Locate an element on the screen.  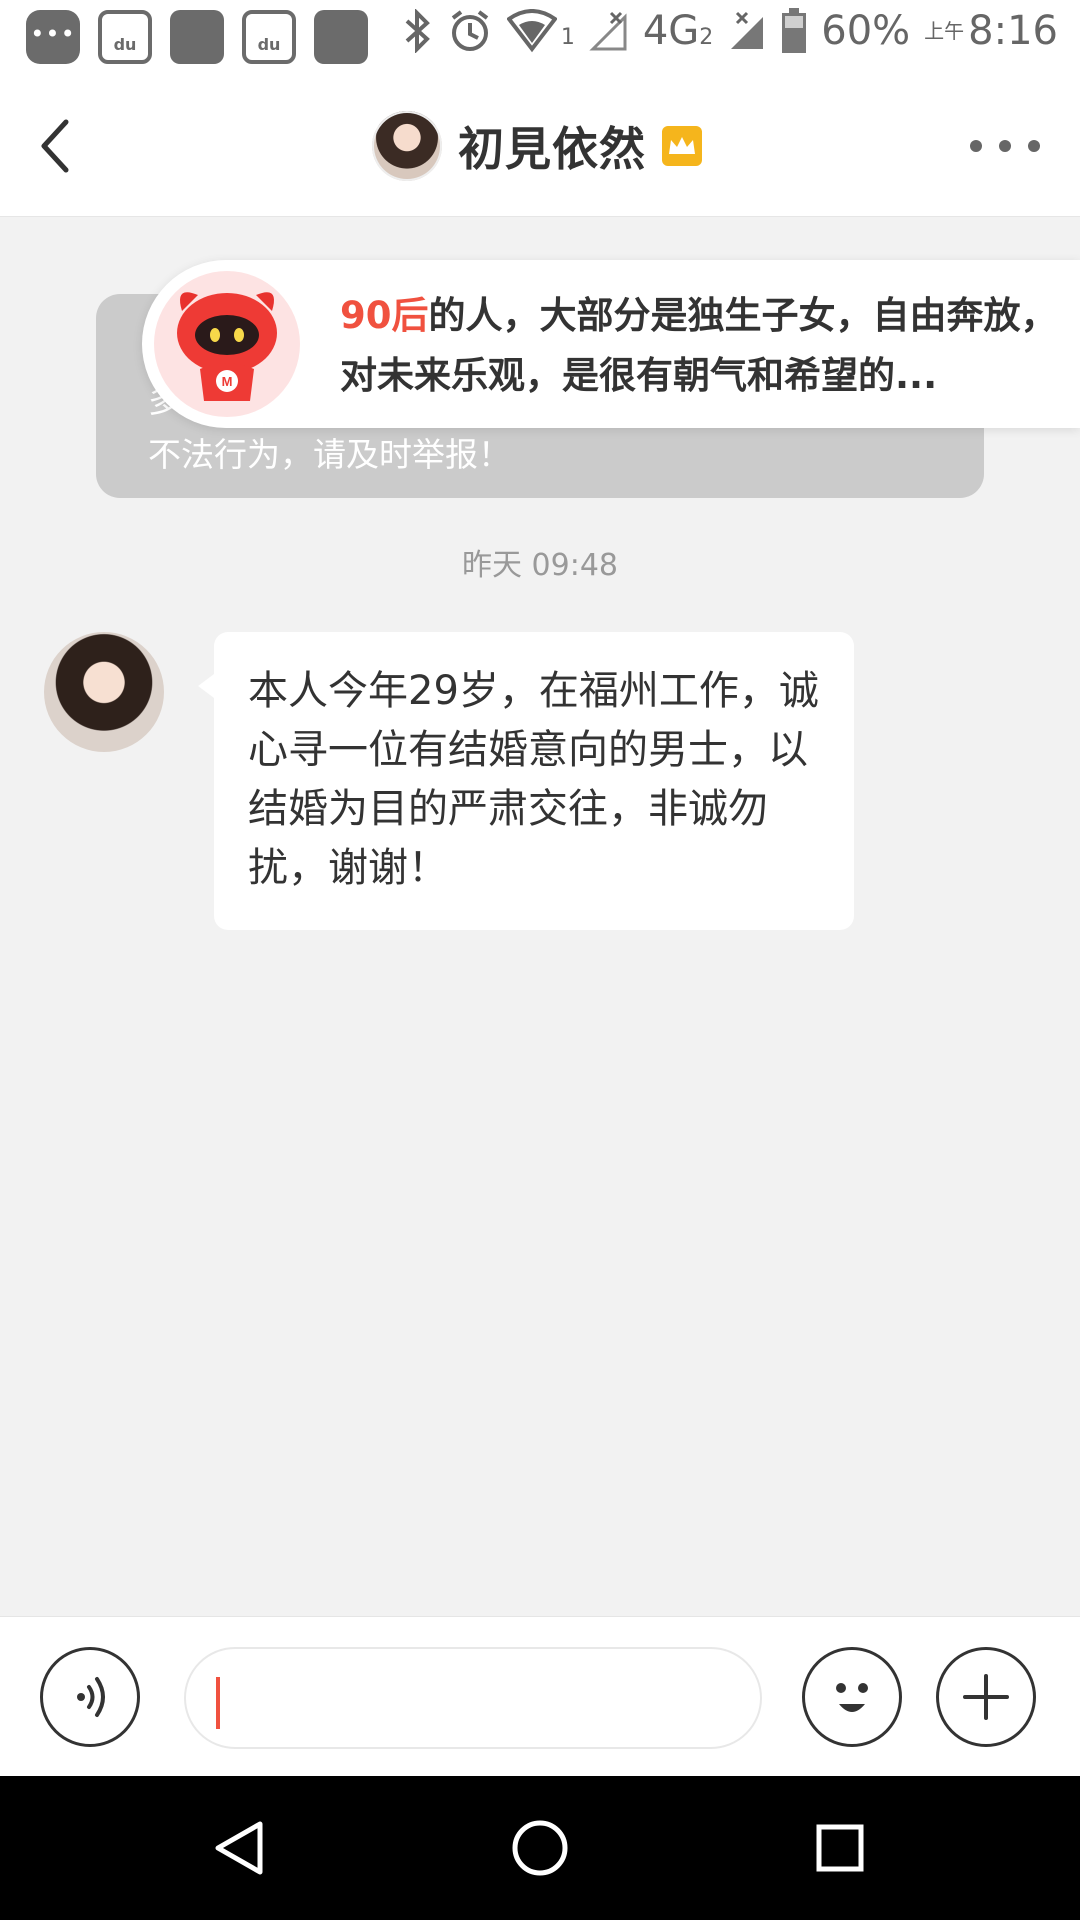
voice-icon is located at coordinates (91, 1697).